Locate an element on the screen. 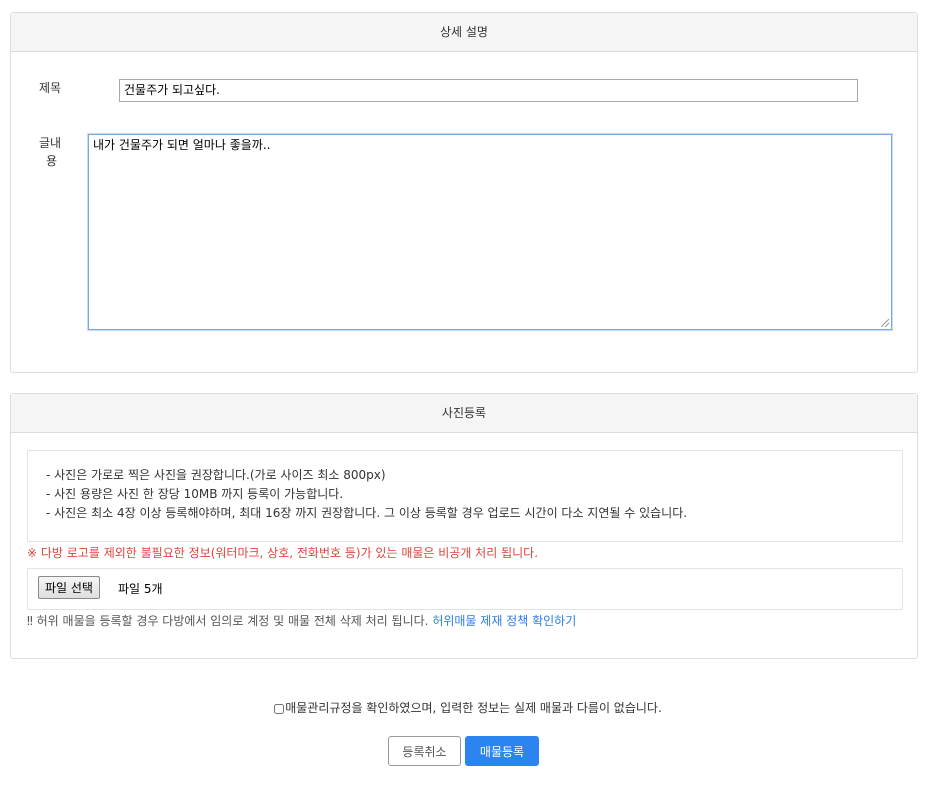 This screenshot has width=936, height=803. agreement-row: 매물관리규정을 확인하였으며, 입력한 정보는 실제 매물과 다름이 없습니다. is located at coordinates (468, 707).